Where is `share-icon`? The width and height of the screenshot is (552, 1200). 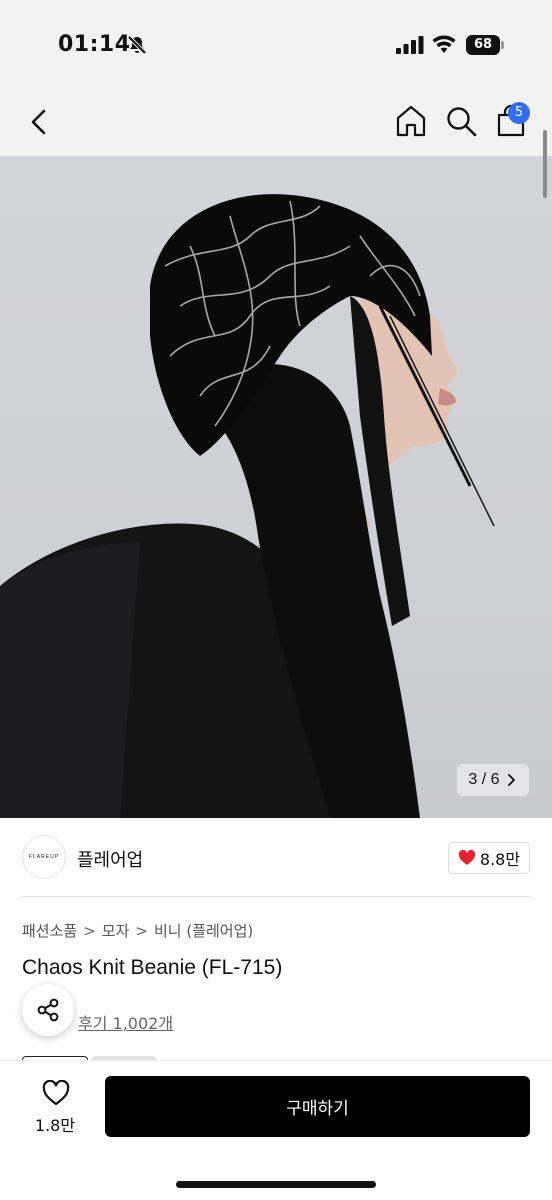 share-icon is located at coordinates (48, 1010).